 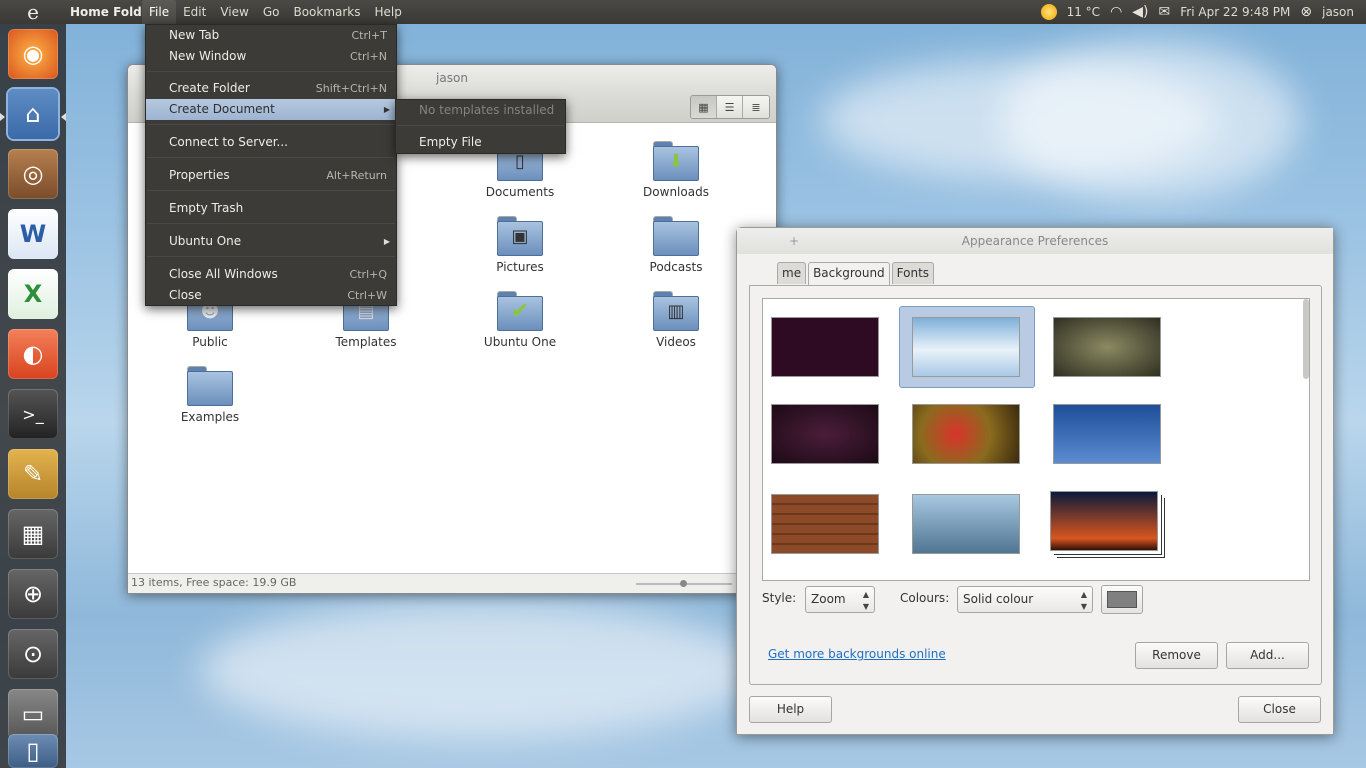 What do you see at coordinates (520, 192) in the screenshot?
I see `folder-label: Documents` at bounding box center [520, 192].